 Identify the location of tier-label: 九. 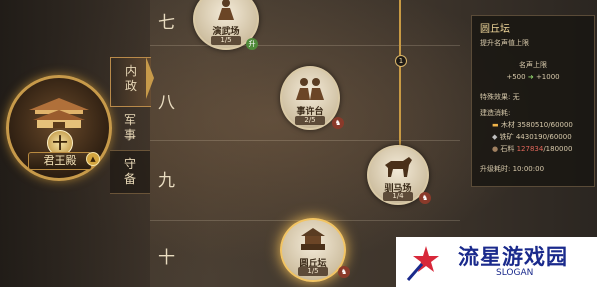
(166, 181).